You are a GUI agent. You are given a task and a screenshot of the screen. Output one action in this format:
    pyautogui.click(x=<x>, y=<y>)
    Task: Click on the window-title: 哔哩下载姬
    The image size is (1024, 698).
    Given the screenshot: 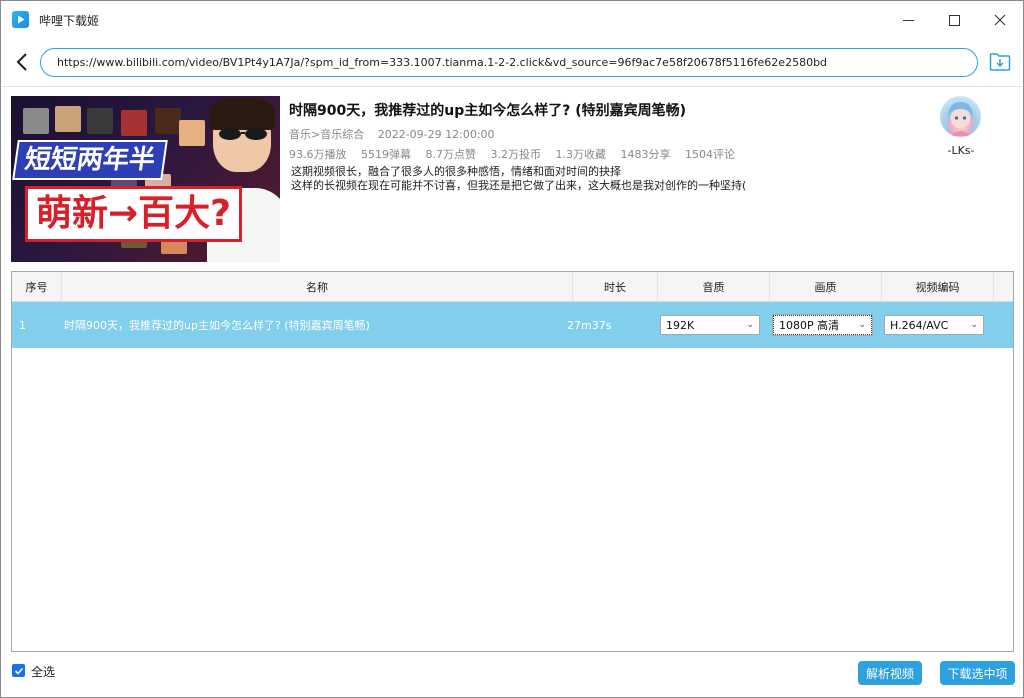 What is the action you would take?
    pyautogui.click(x=69, y=21)
    